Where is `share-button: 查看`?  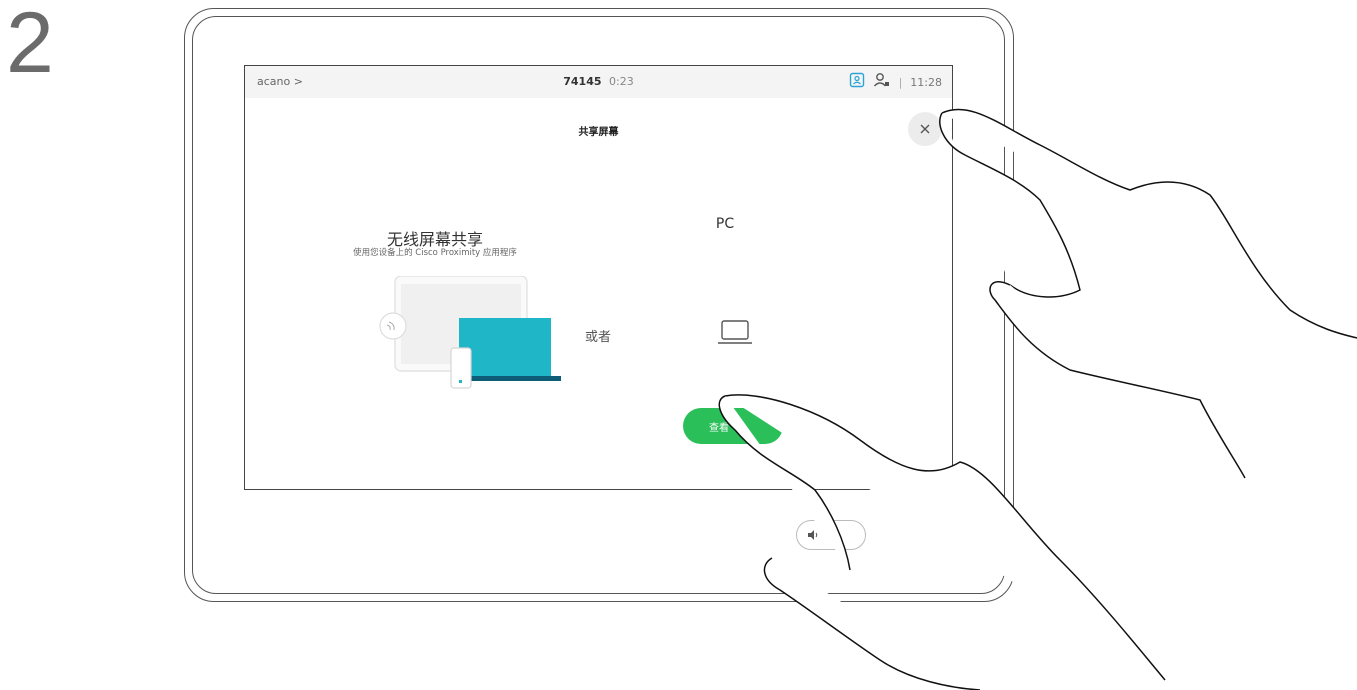 share-button: 查看 is located at coordinates (733, 426).